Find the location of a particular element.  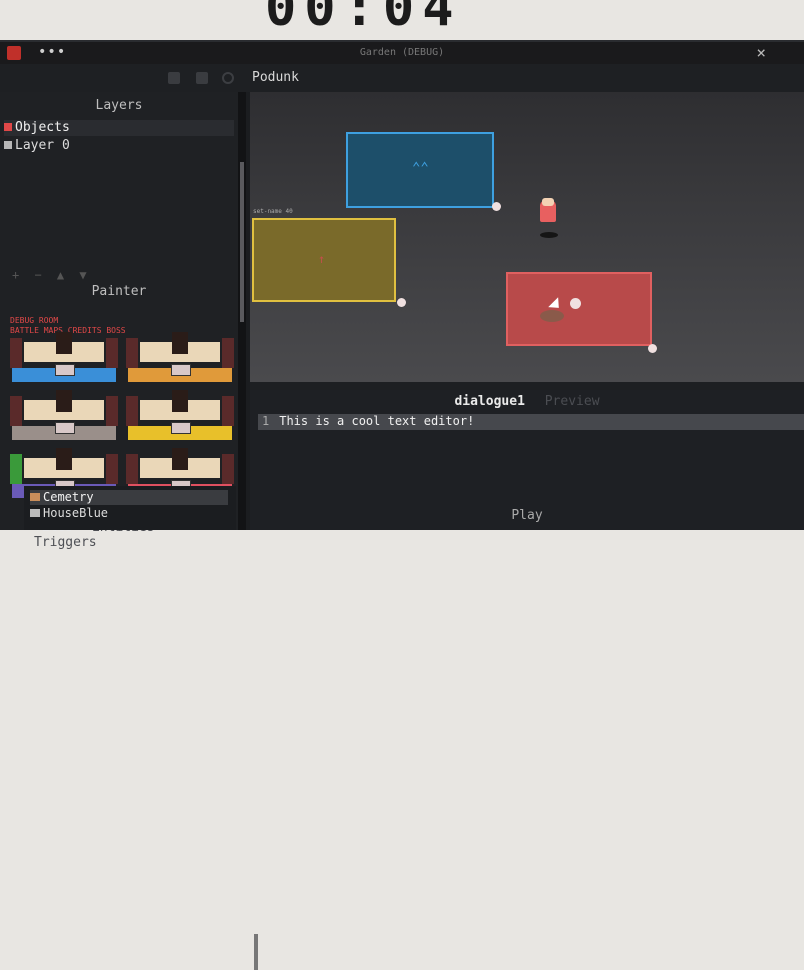

editor-tabs: dialogue1 Preview is located at coordinates (527, 401).